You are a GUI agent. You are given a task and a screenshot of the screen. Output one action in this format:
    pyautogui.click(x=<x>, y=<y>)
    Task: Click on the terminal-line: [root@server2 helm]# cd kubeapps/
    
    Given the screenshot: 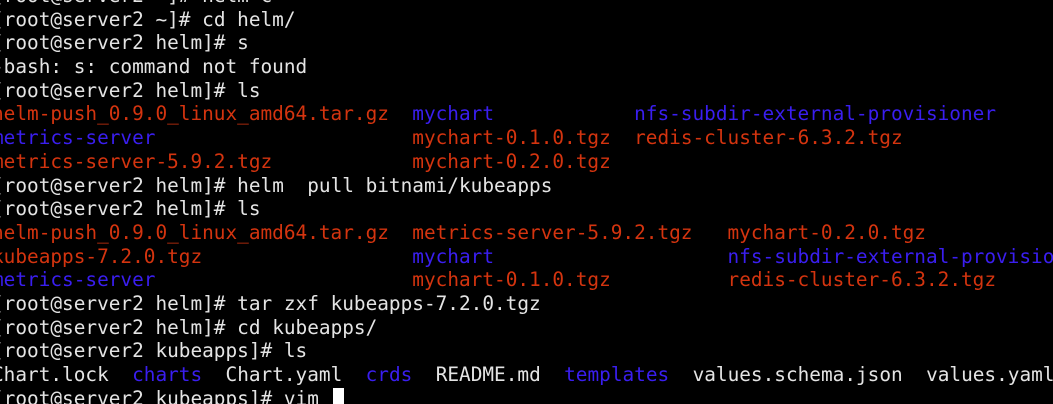 What is the action you would take?
    pyautogui.click(x=526, y=328)
    